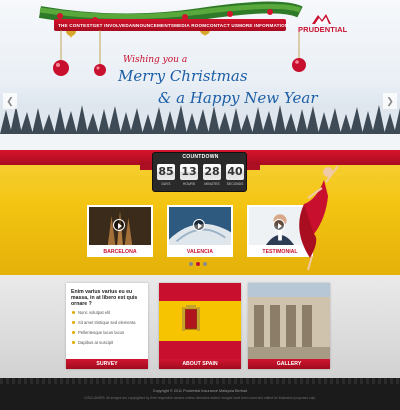 The height and width of the screenshot is (410, 400). Describe the element at coordinates (212, 172) in the screenshot. I see `countdown-minutes: 28` at that location.